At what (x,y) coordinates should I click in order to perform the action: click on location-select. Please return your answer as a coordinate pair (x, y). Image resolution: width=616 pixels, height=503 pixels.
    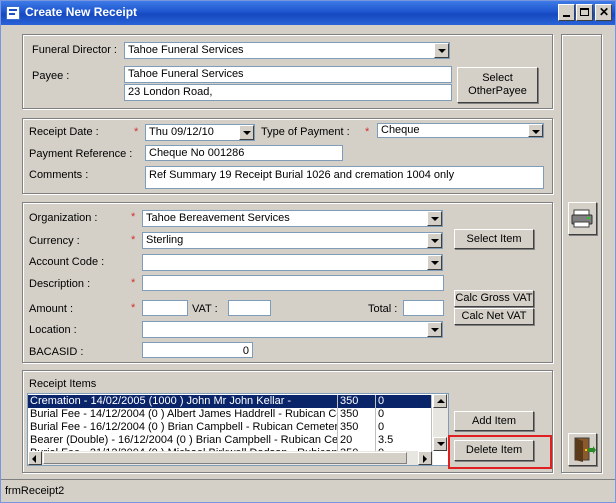
    Looking at the image, I should click on (292, 329).